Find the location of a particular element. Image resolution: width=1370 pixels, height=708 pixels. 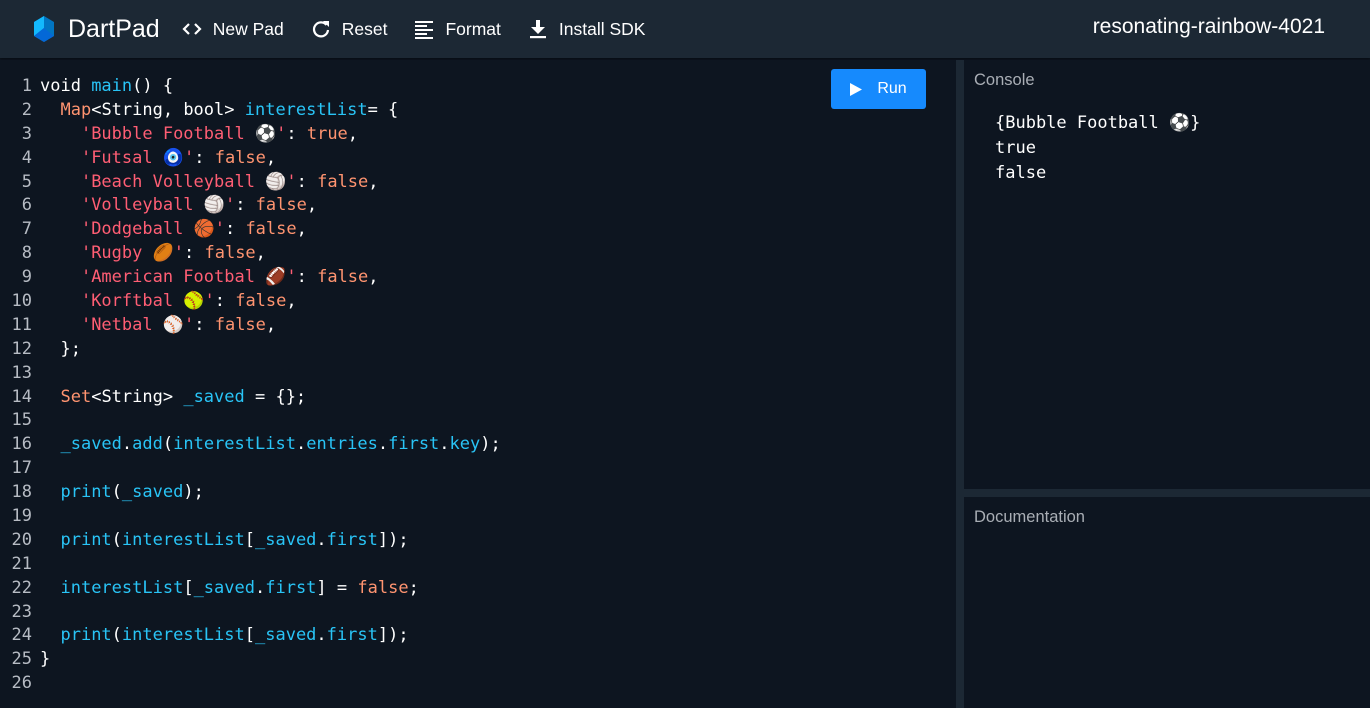

pad-name: resonating-rainbow-4021 is located at coordinates (1209, 27).